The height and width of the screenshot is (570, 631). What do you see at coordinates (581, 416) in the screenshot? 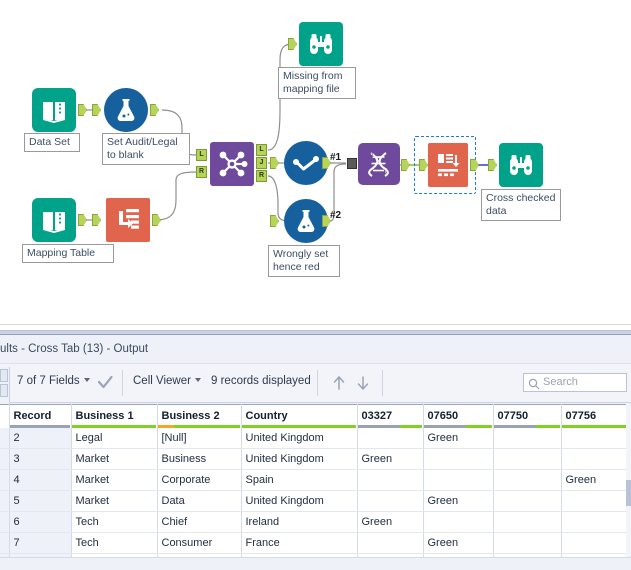
I see `column-header-label: 07756` at bounding box center [581, 416].